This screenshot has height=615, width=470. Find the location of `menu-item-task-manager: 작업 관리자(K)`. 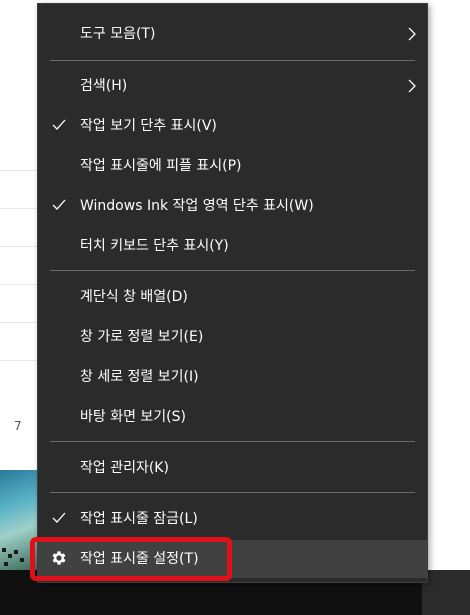

menu-item-task-manager: 작업 관리자(K) is located at coordinates (232, 468).